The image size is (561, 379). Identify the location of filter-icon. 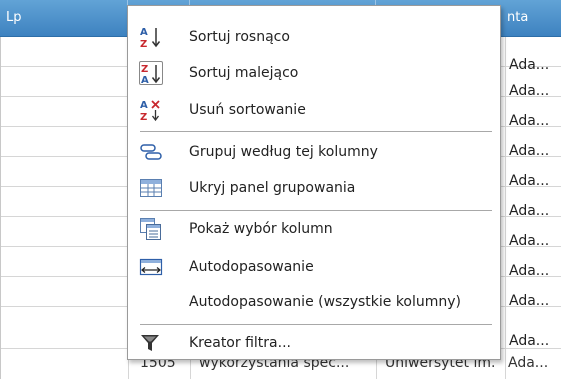
(151, 343).